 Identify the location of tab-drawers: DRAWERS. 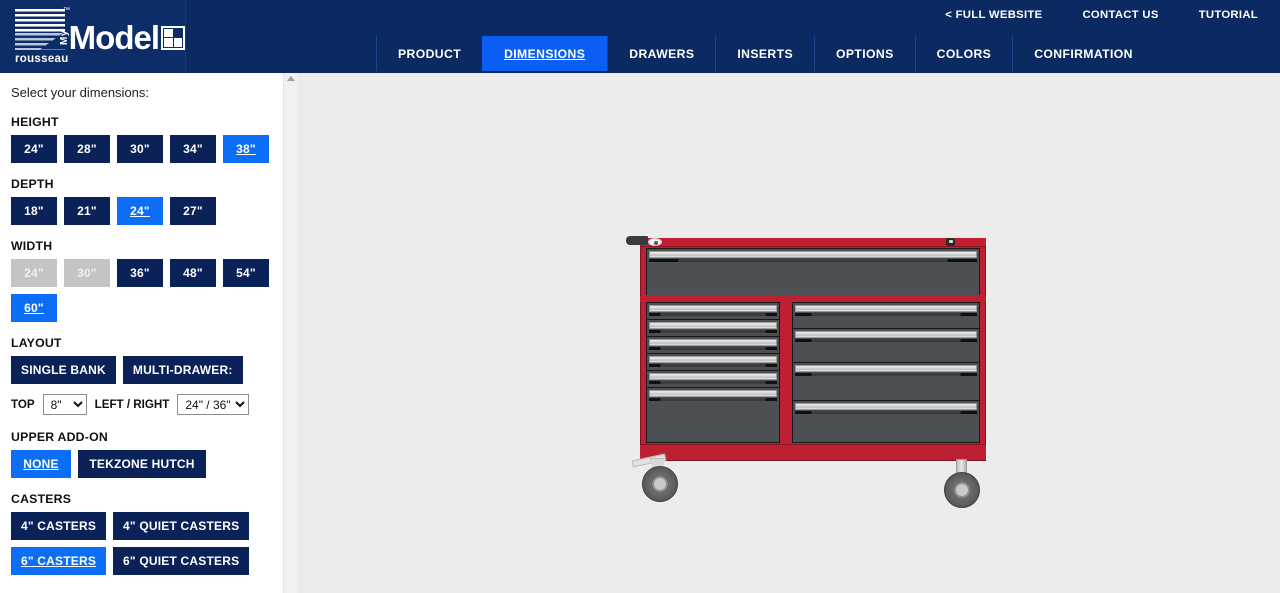
(661, 53).